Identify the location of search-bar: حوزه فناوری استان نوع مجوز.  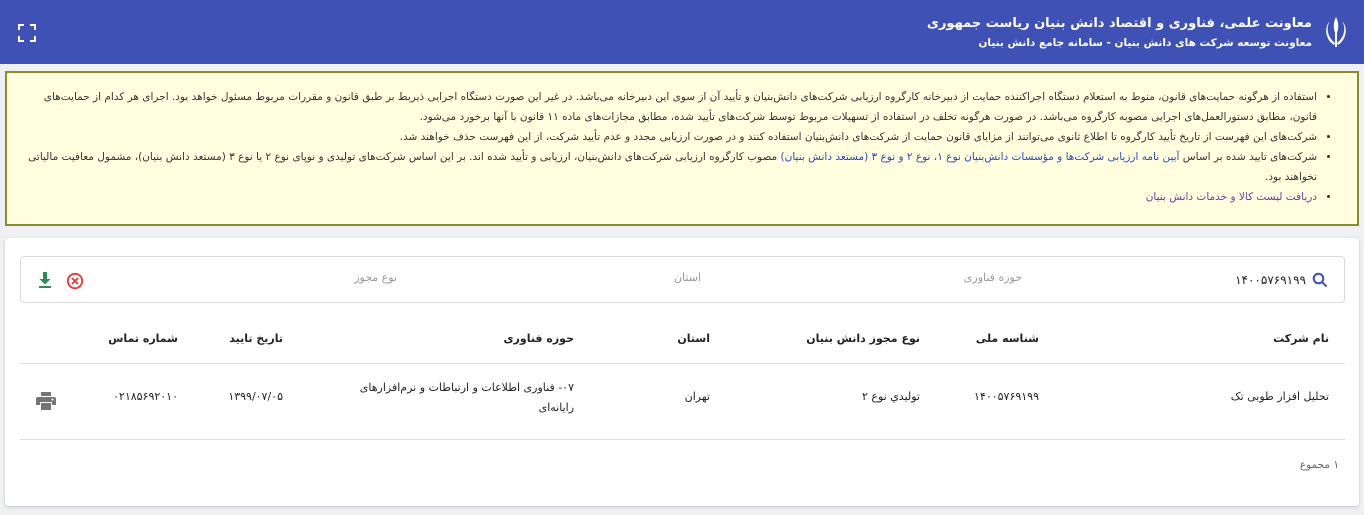
(682, 279).